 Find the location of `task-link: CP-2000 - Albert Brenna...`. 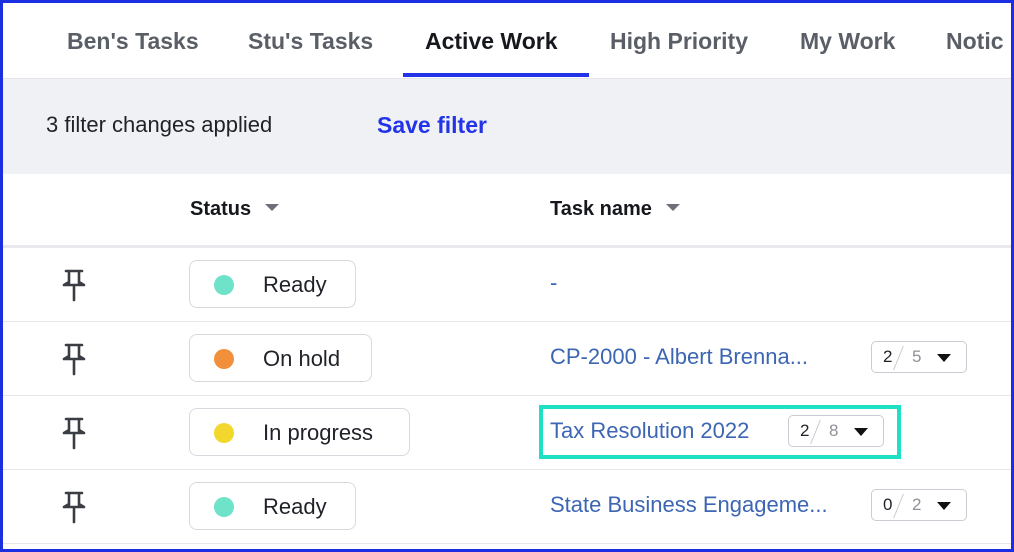

task-link: CP-2000 - Albert Brenna... is located at coordinates (679, 357).